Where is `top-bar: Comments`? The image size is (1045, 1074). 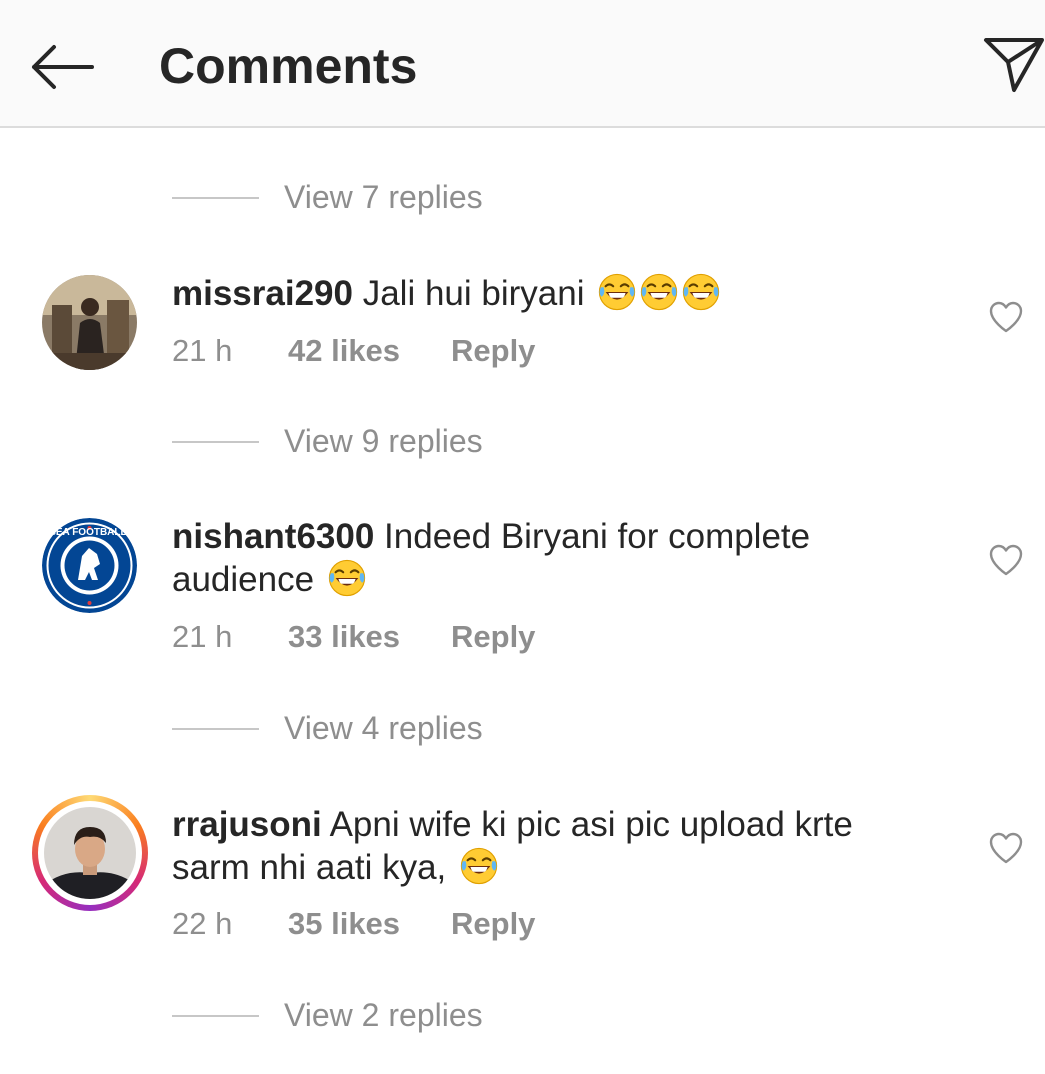 top-bar: Comments is located at coordinates (522, 64).